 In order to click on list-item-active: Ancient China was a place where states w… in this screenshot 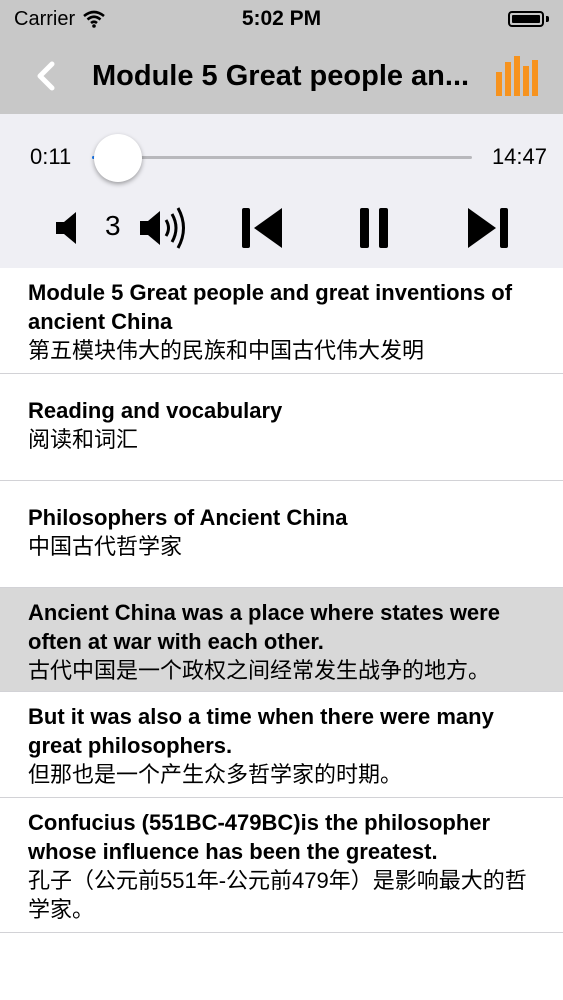, I will do `click(281, 640)`.